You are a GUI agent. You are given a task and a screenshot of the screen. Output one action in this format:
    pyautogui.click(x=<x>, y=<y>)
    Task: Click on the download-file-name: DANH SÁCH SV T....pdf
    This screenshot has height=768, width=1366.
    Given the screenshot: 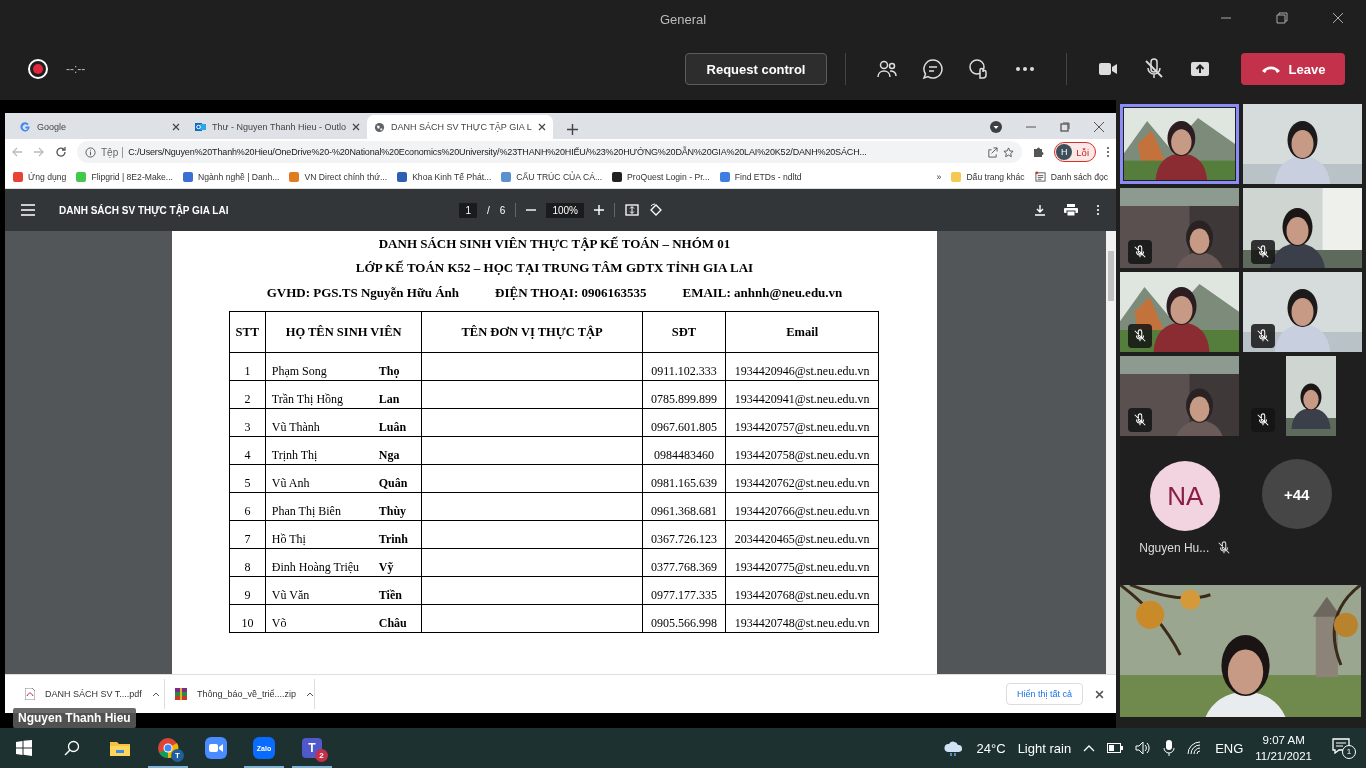 What is the action you would take?
    pyautogui.click(x=93, y=694)
    